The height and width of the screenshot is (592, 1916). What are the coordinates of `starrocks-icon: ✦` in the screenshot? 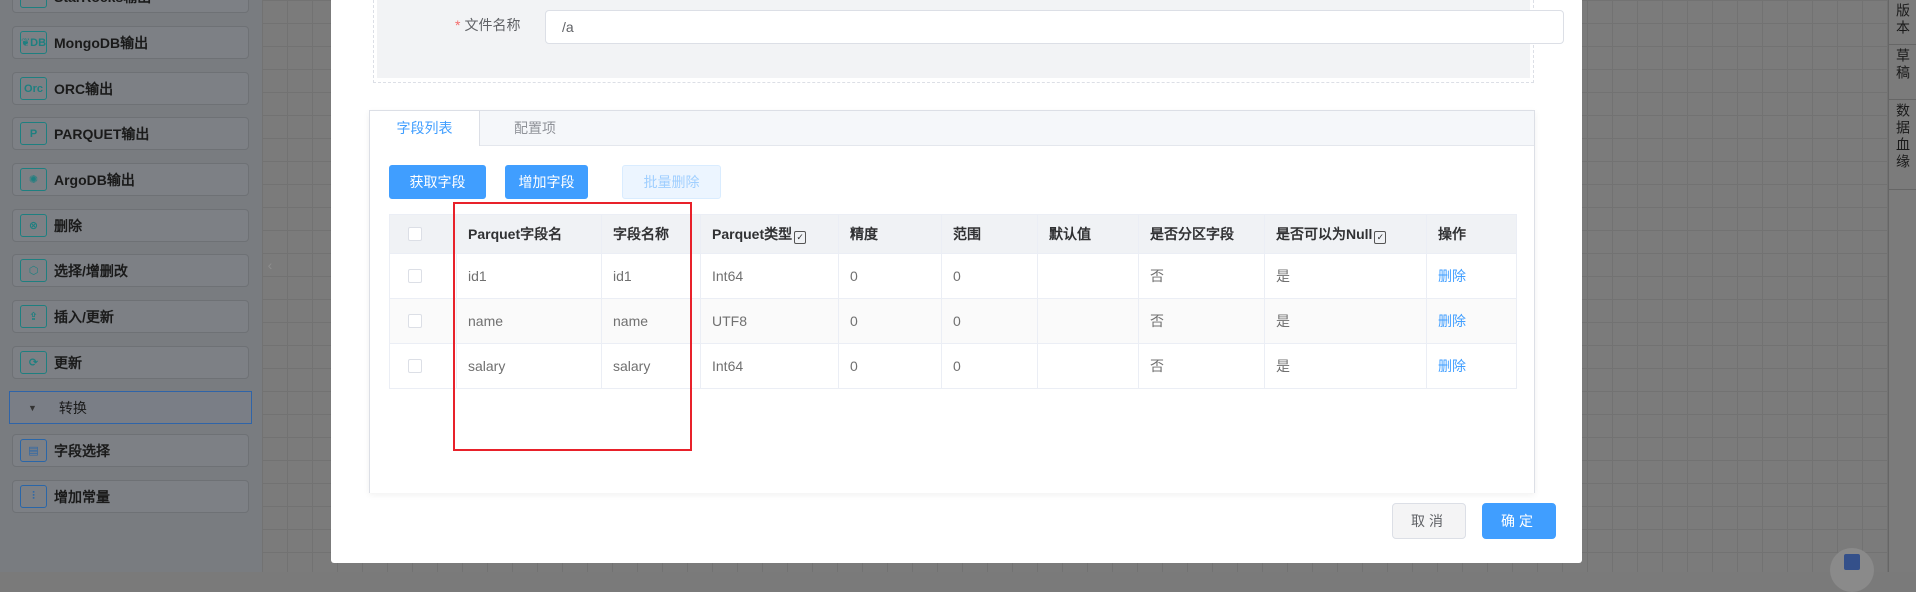 It's located at (33, 4).